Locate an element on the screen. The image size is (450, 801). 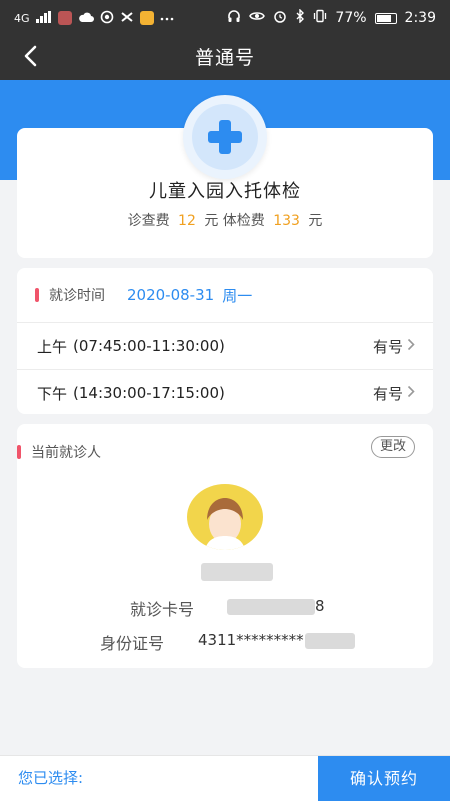
slot-period: 下午 is located at coordinates (52, 393).